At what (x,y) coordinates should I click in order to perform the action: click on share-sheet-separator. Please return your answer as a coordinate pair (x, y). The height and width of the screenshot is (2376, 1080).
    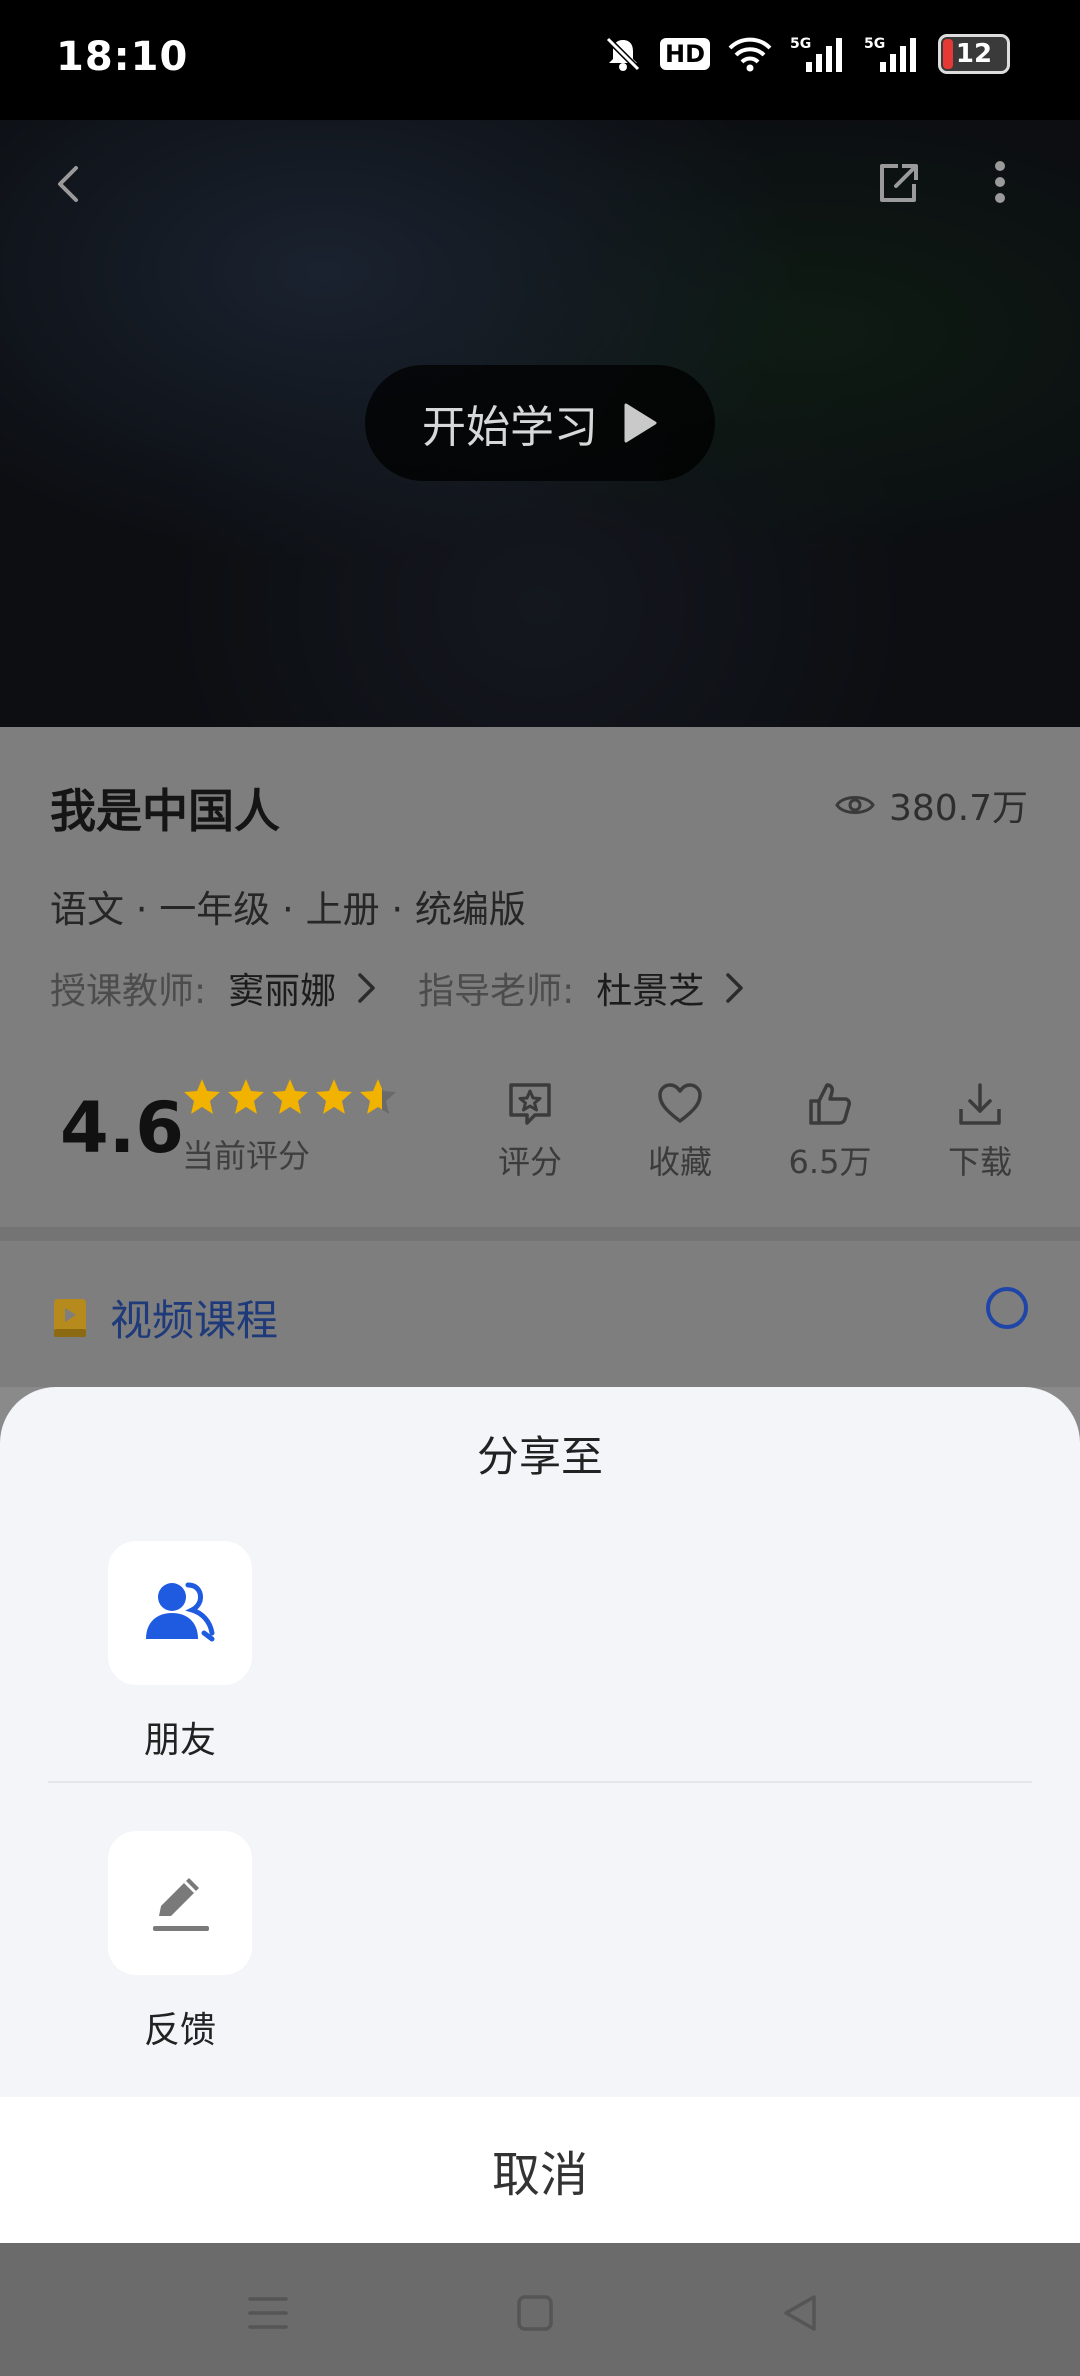
    Looking at the image, I should click on (540, 1782).